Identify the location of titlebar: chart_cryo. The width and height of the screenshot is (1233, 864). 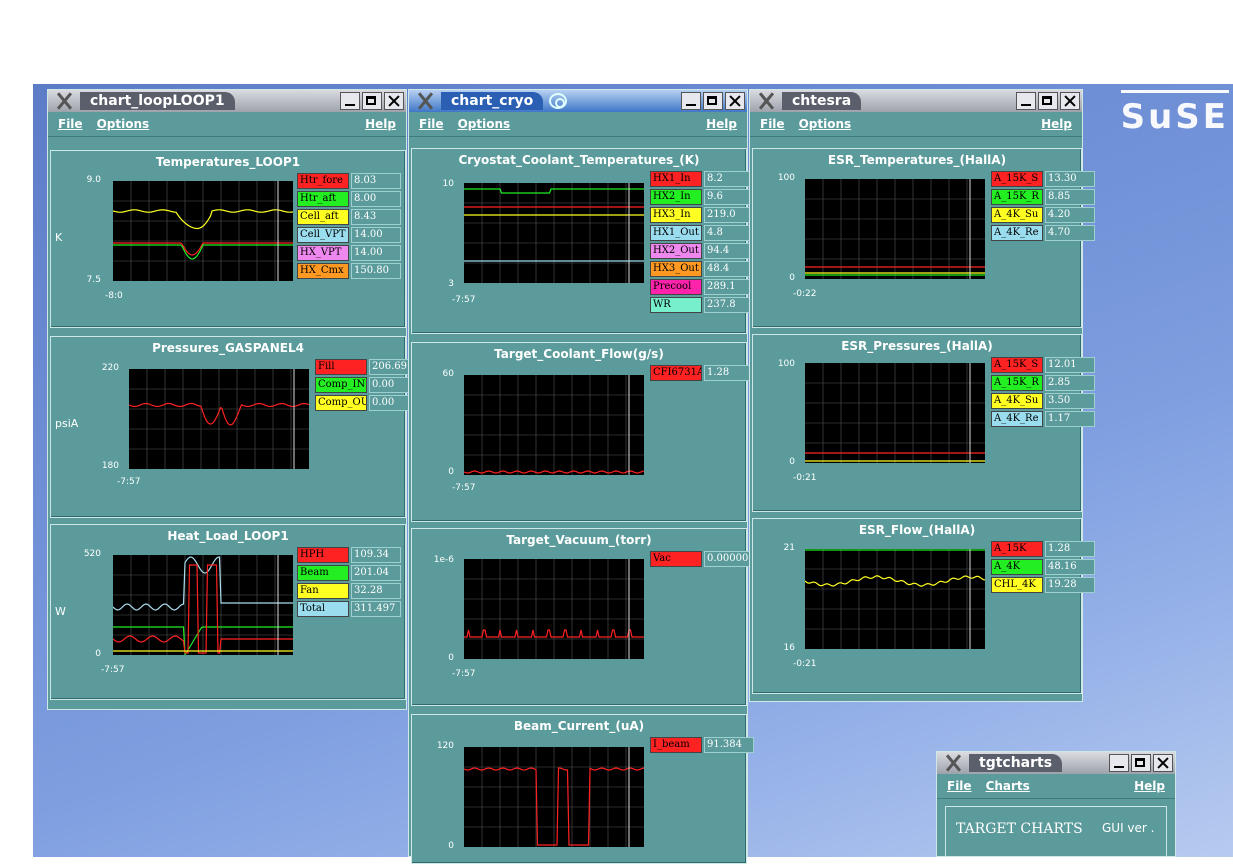
(578, 101).